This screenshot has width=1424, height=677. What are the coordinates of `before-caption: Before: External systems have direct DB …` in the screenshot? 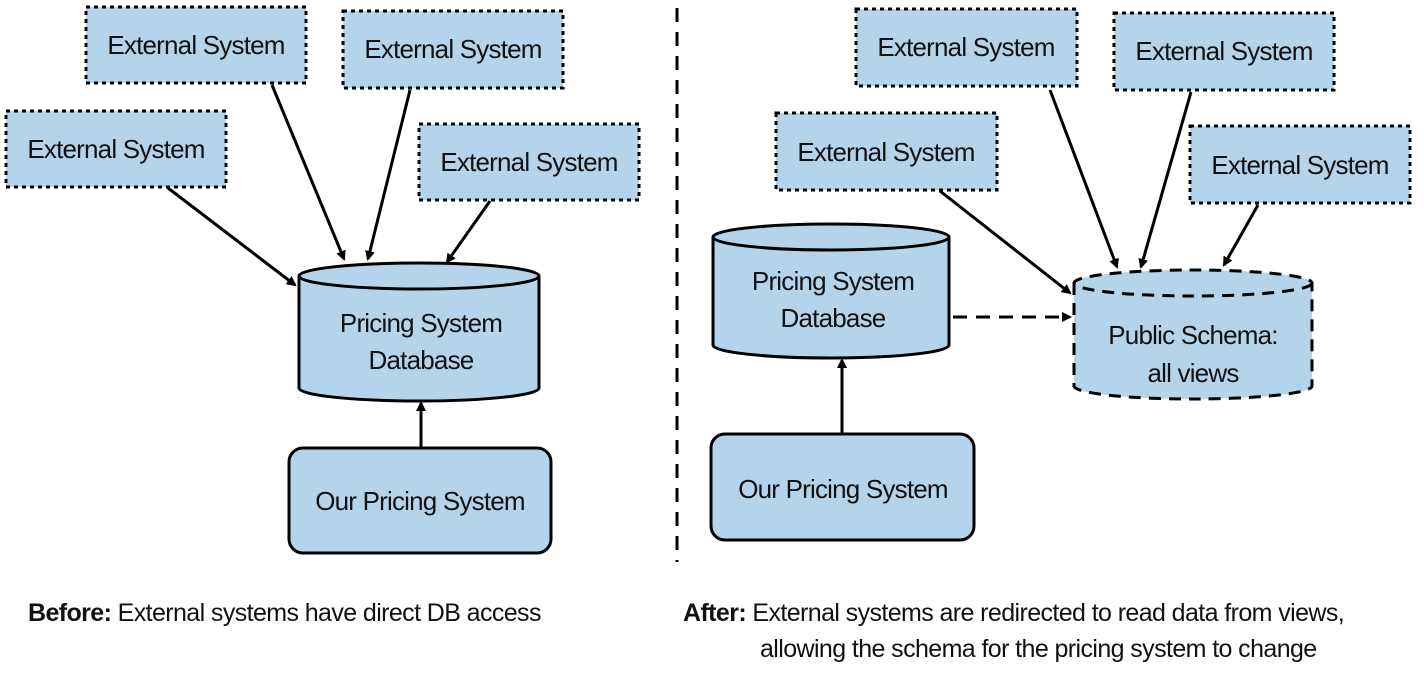 It's located at (284, 613).